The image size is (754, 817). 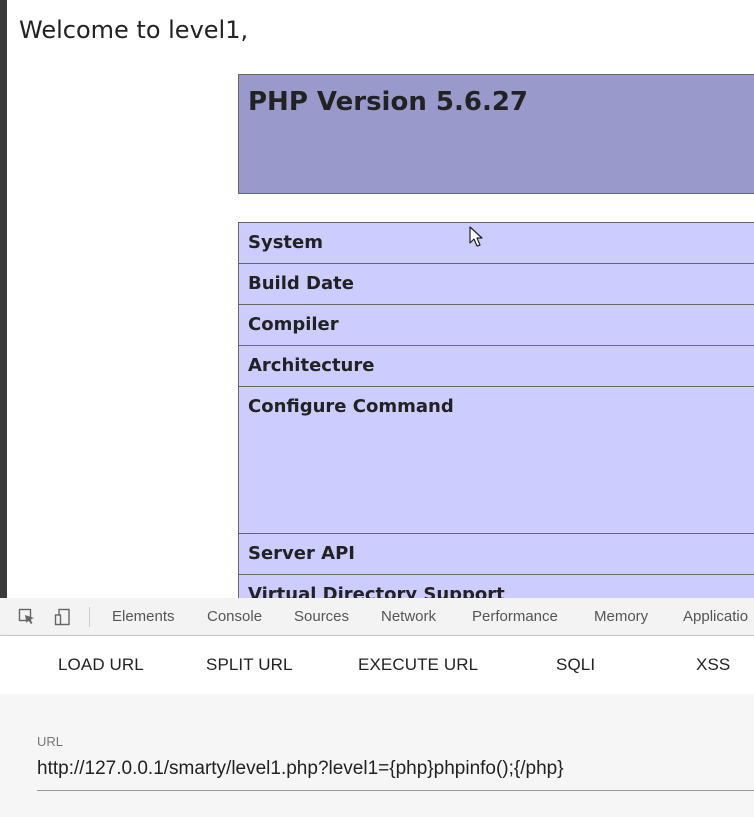 I want to click on row-label-compiler: Compiler, so click(x=496, y=325).